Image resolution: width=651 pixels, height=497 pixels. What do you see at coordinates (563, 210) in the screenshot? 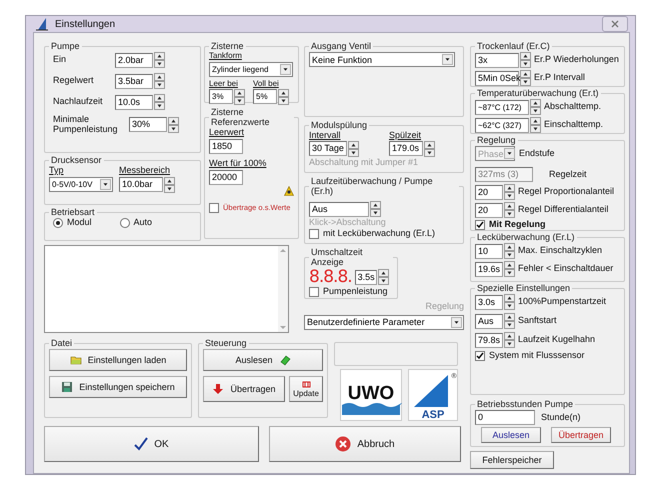
I see `field-label: Regel Differentialanteil` at bounding box center [563, 210].